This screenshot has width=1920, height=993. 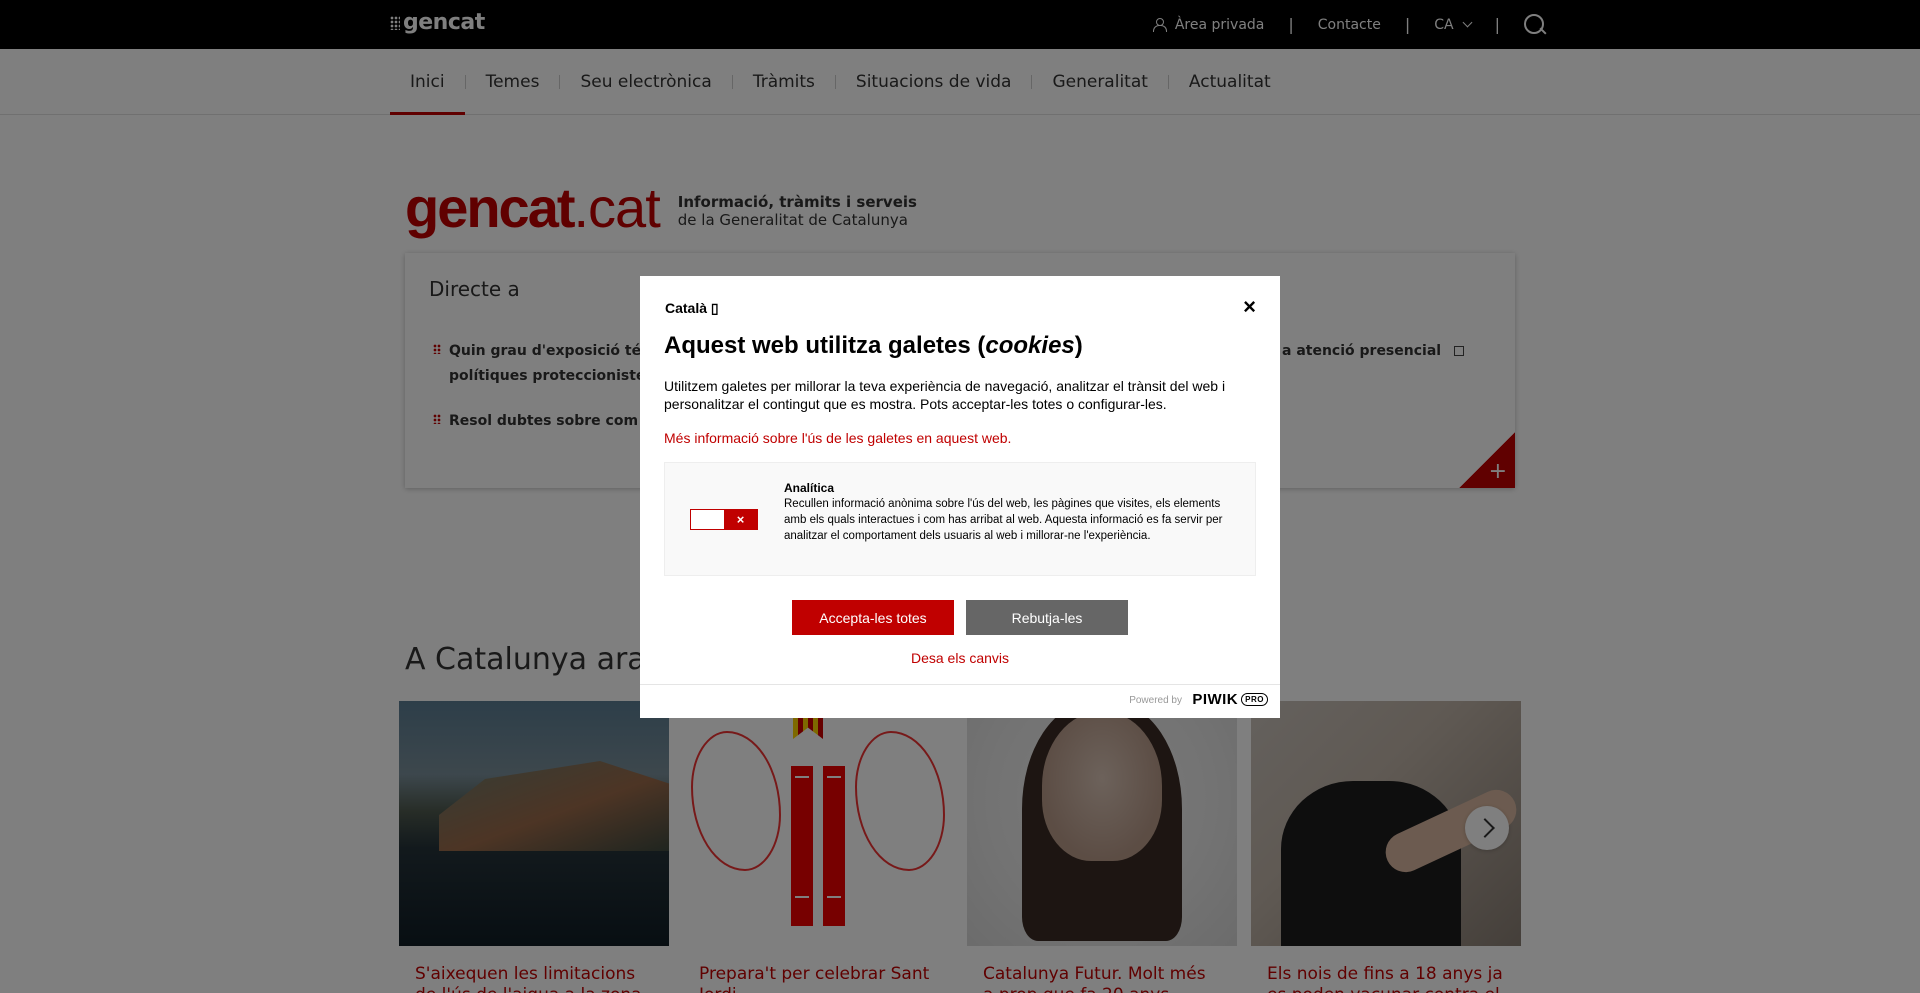 I want to click on pro-badge: PRO, so click(x=1254, y=699).